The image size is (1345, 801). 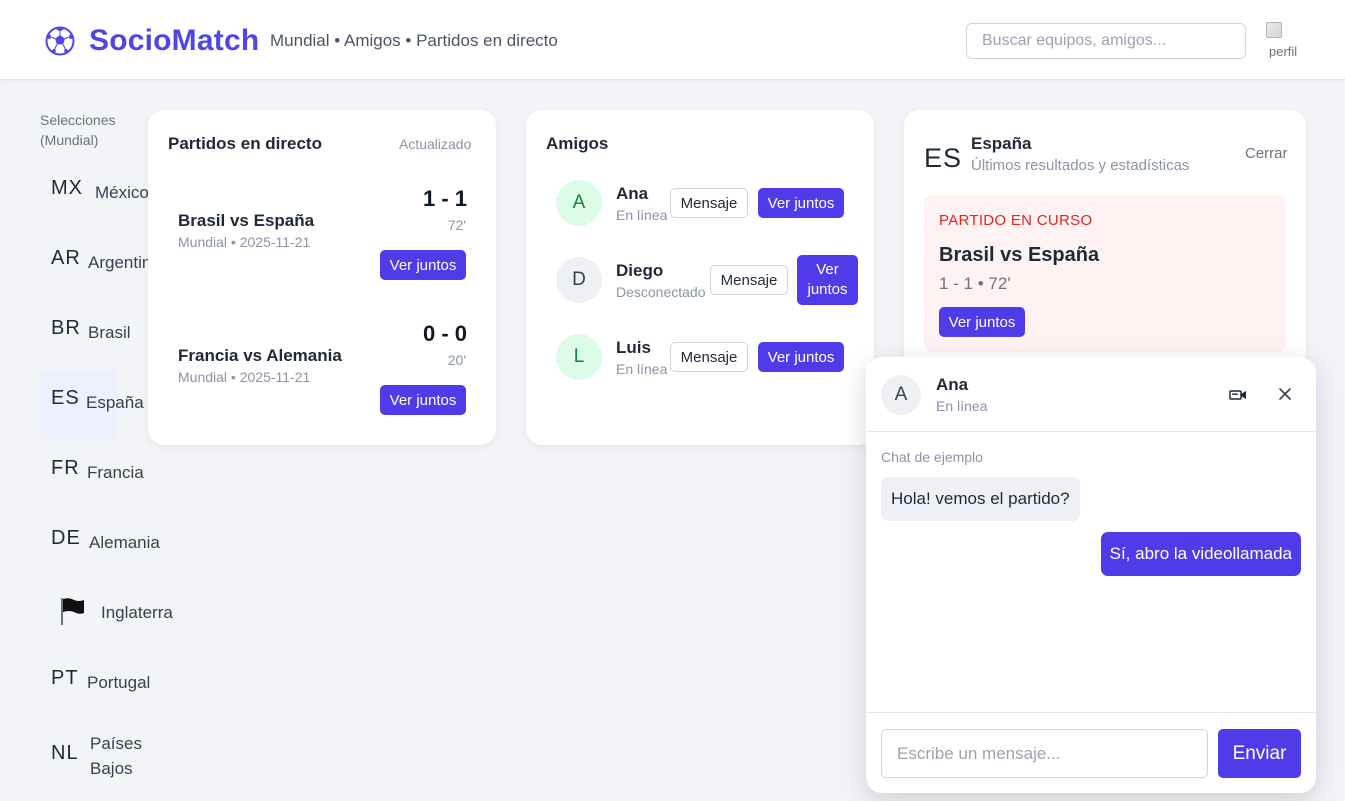 What do you see at coordinates (1238, 395) in the screenshot?
I see `video-call-icon` at bounding box center [1238, 395].